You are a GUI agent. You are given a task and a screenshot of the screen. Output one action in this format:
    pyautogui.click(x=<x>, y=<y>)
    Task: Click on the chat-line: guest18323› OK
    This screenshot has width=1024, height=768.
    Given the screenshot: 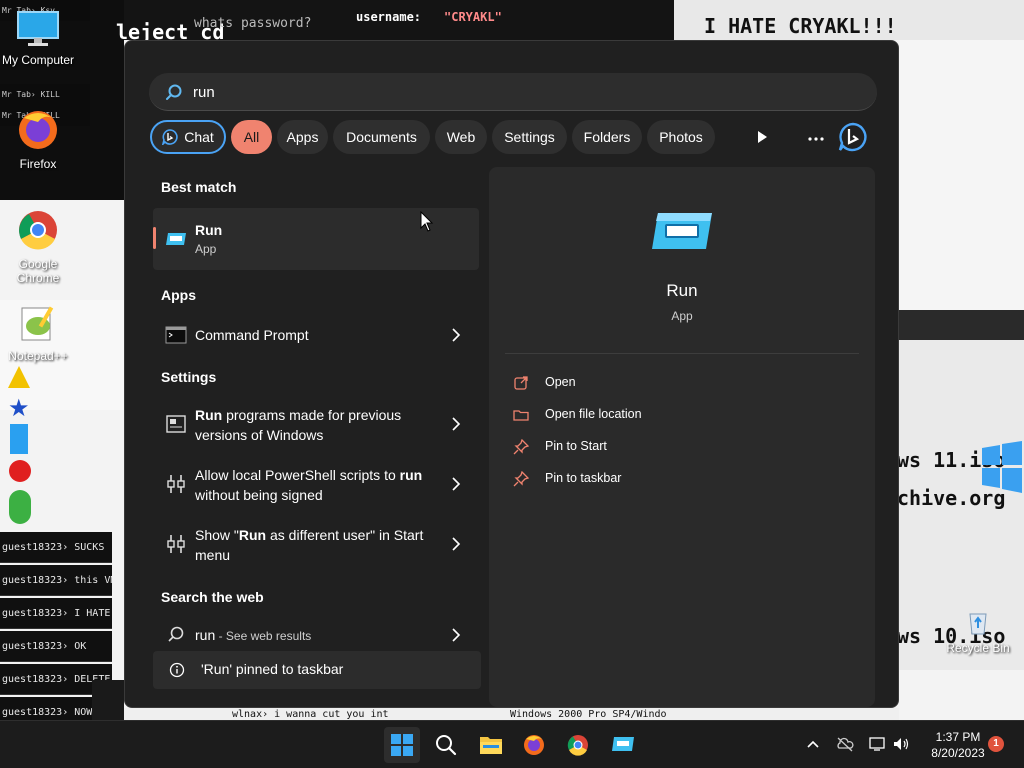 What is the action you would take?
    pyautogui.click(x=56, y=646)
    